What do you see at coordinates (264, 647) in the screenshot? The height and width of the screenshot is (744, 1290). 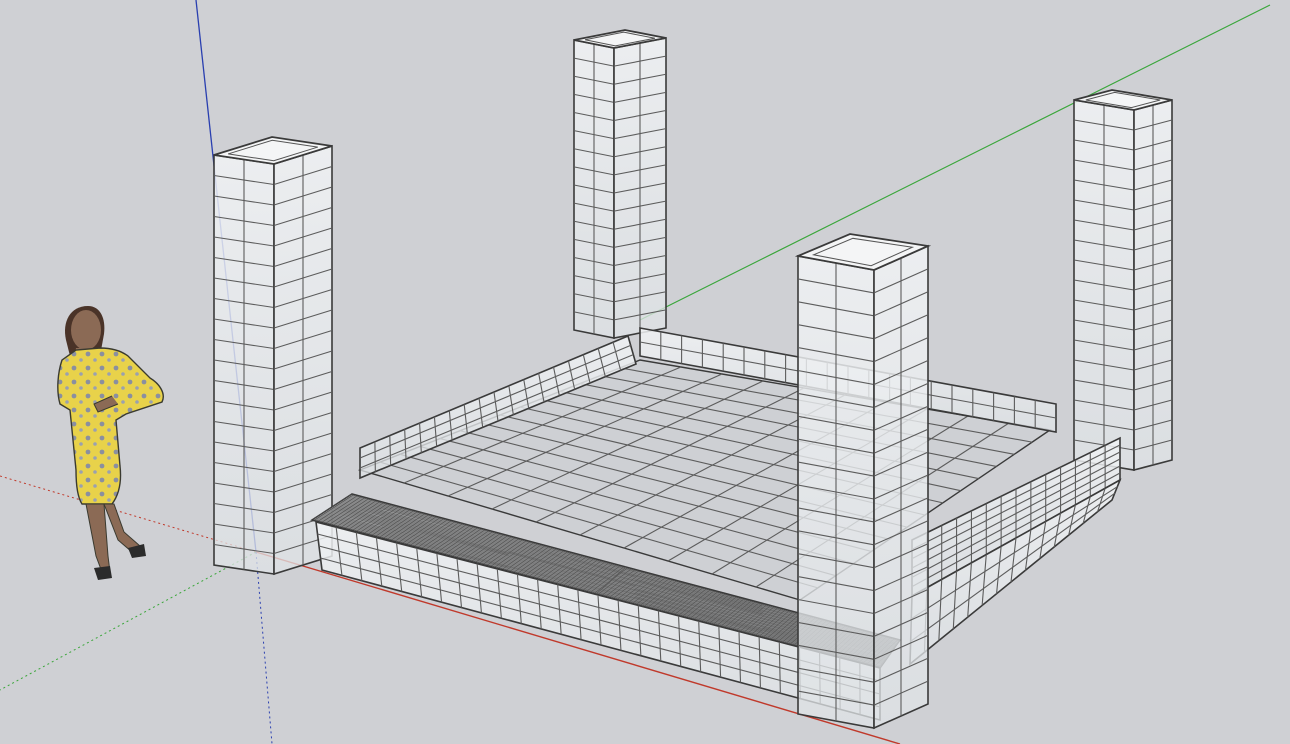 I see `blue-axis-dotted` at bounding box center [264, 647].